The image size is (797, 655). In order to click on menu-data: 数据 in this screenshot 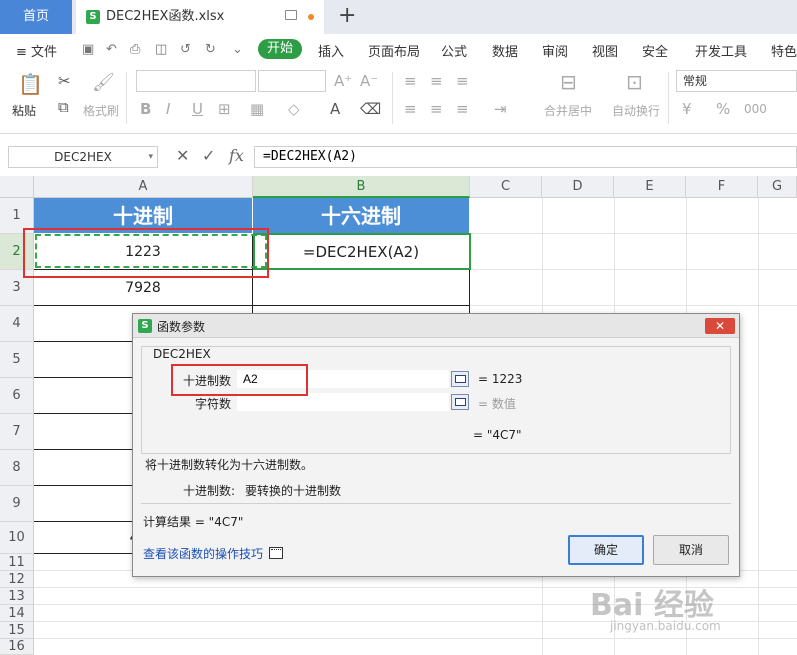, I will do `click(505, 50)`.